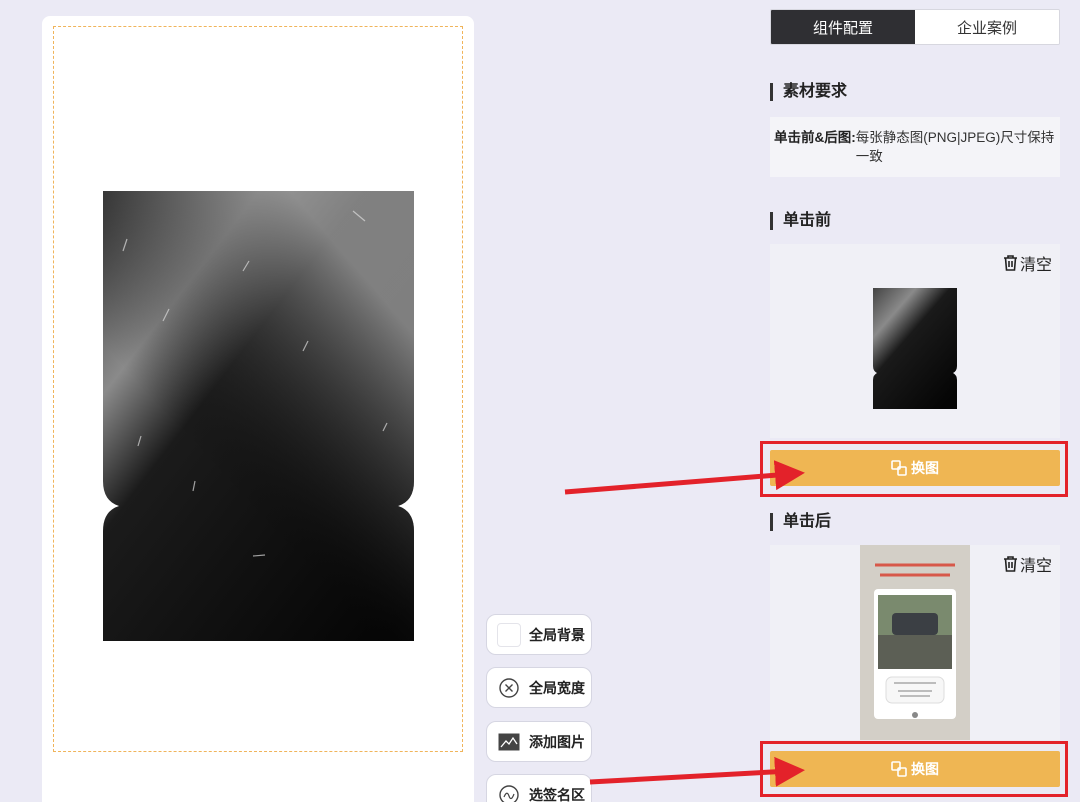 Image resolution: width=1080 pixels, height=802 pixels. I want to click on white-swatch-icon, so click(509, 634).